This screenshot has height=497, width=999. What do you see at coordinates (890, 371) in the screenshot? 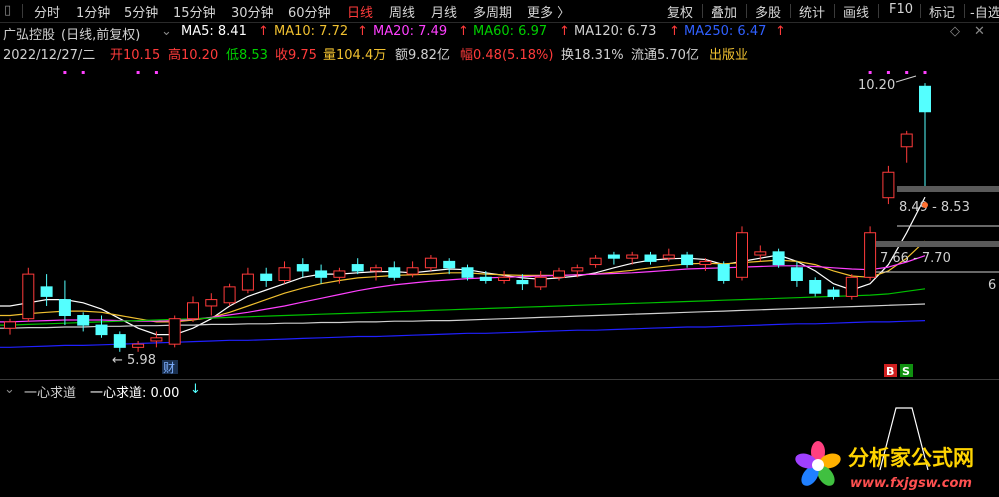
I see `buy-badge: B` at bounding box center [890, 371].